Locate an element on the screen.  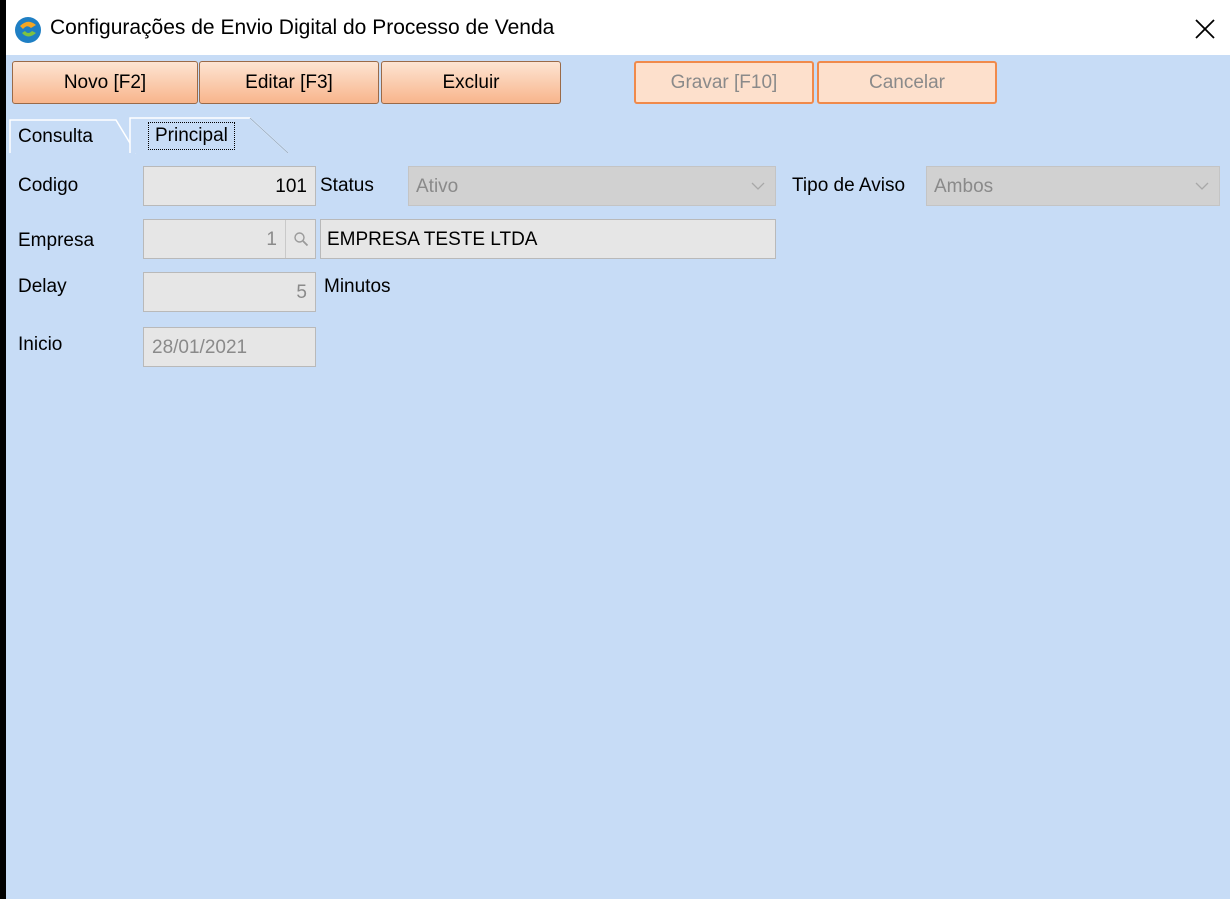
empresa-name-value: EMPRESA TESTE LTDA is located at coordinates (432, 239).